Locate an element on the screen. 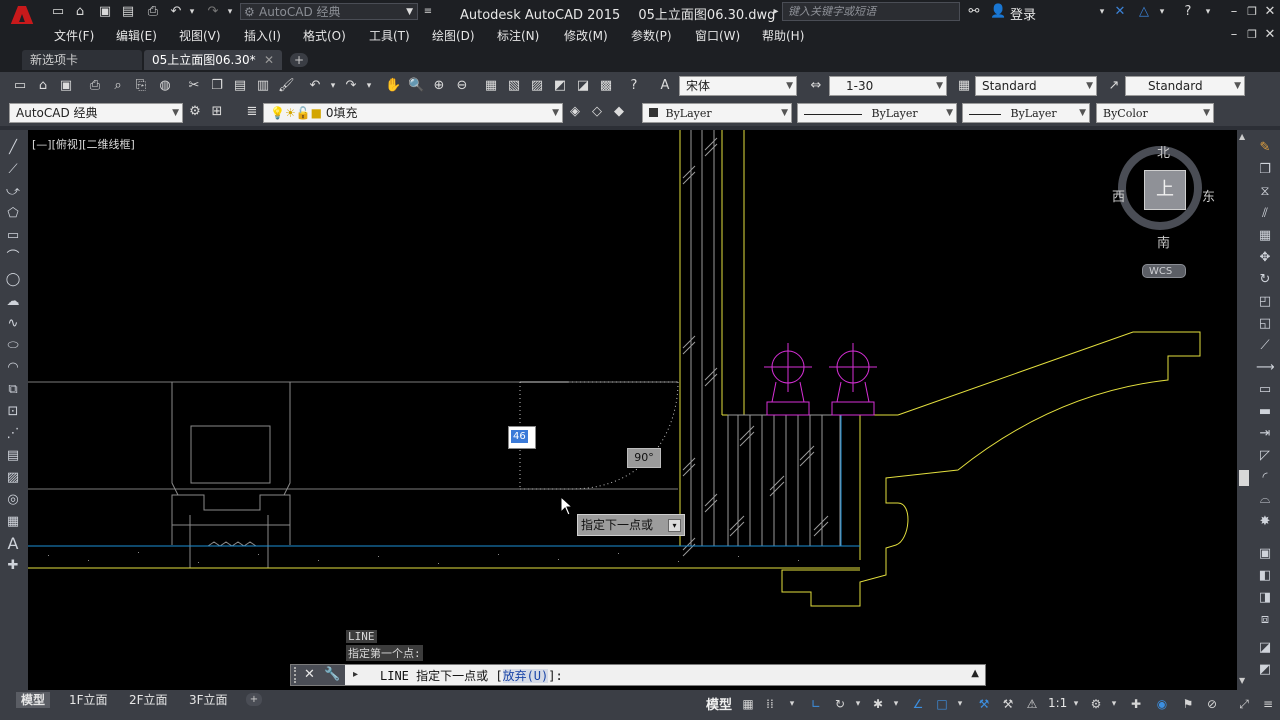  plot-icon: ⎙ is located at coordinates (95, 86).